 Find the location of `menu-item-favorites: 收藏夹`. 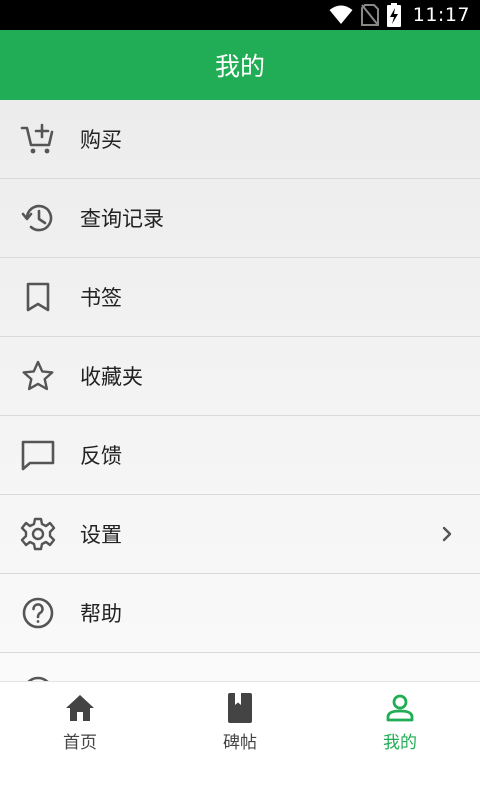

menu-item-favorites: 收藏夹 is located at coordinates (240, 376).